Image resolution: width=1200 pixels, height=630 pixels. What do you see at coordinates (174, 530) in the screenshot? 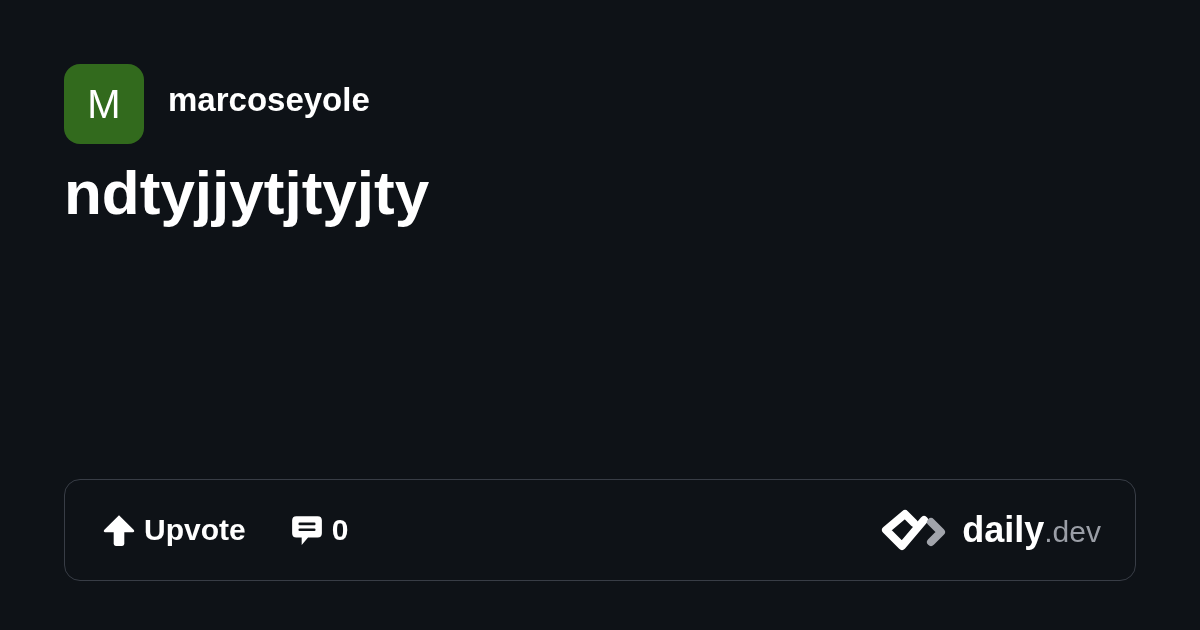
I see `upvote-button: Upvote` at bounding box center [174, 530].